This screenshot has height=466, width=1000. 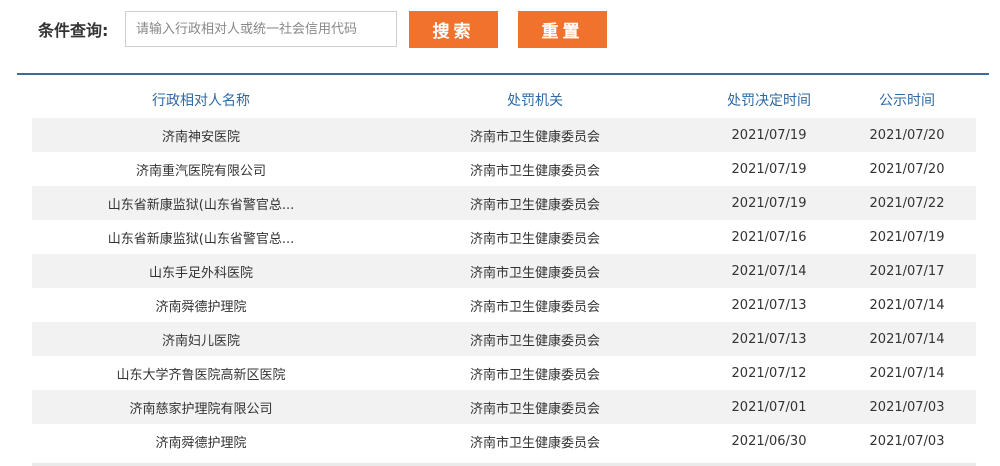 I want to click on cell-party-name: 山东大学齐鲁医院高新区医院, so click(x=201, y=373).